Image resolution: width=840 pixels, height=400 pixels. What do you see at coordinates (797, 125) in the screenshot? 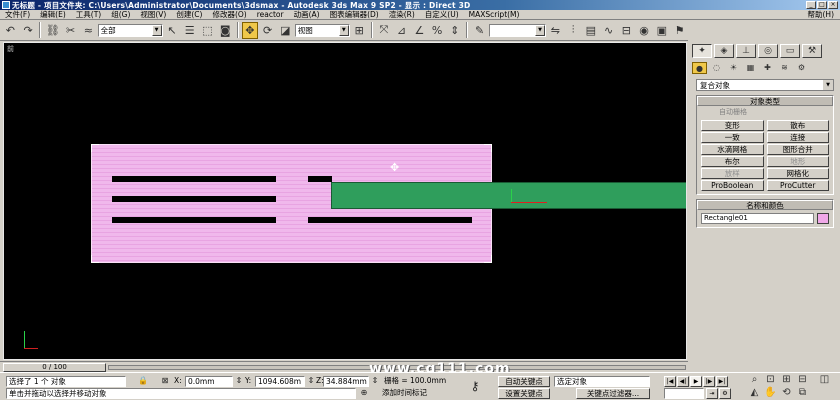
I see `scatter-button: 散布` at bounding box center [797, 125].